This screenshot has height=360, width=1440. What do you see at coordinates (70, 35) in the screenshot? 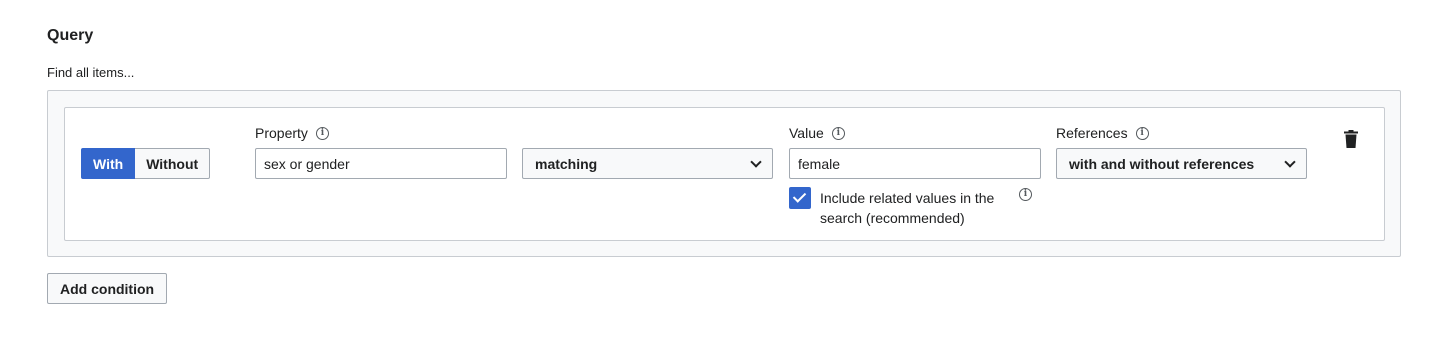
I see `query-title: Query` at bounding box center [70, 35].